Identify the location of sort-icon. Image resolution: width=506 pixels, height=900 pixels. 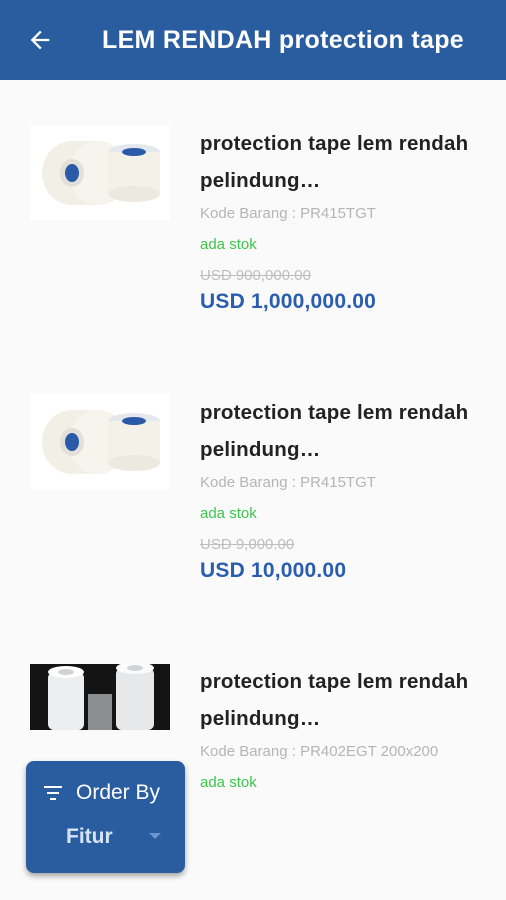
(53, 793).